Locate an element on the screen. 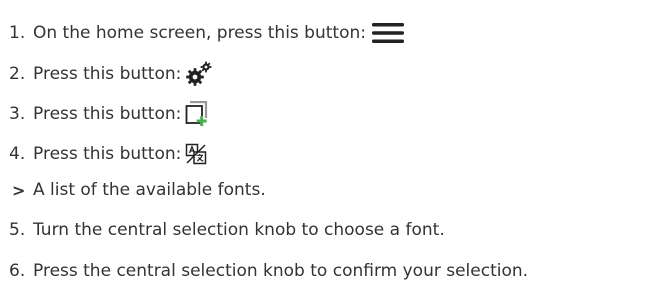 The image size is (653, 307). result-arrow: > is located at coordinates (19, 190).